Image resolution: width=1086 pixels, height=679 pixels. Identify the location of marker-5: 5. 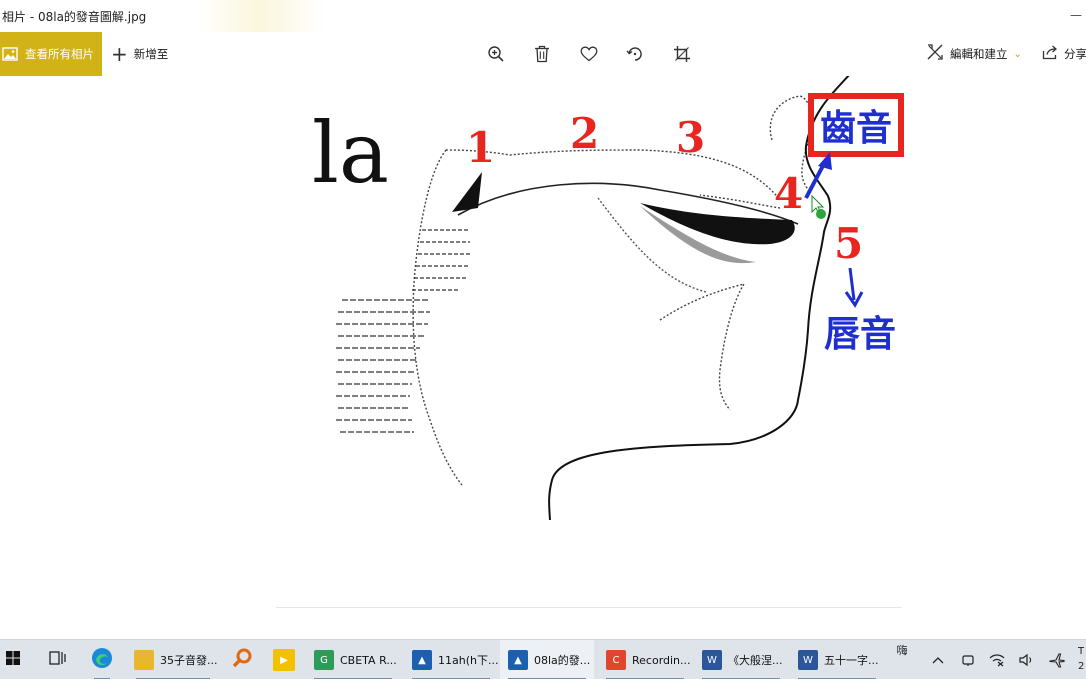
(848, 243).